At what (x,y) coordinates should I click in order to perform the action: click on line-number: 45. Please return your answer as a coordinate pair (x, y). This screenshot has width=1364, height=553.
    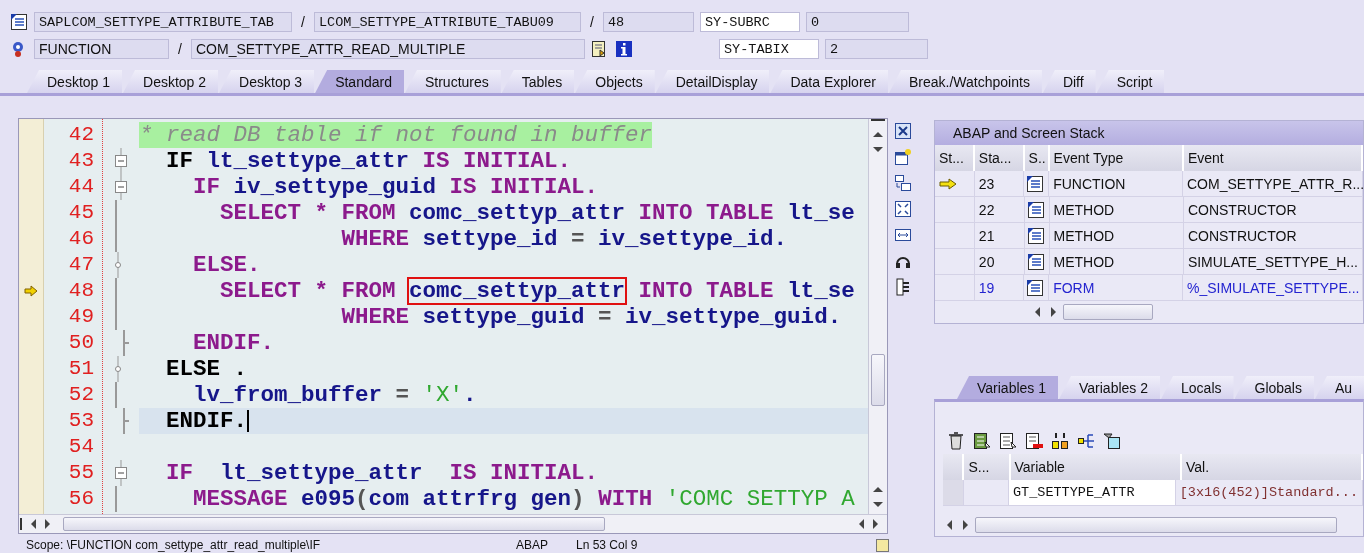
    Looking at the image, I should click on (81, 213).